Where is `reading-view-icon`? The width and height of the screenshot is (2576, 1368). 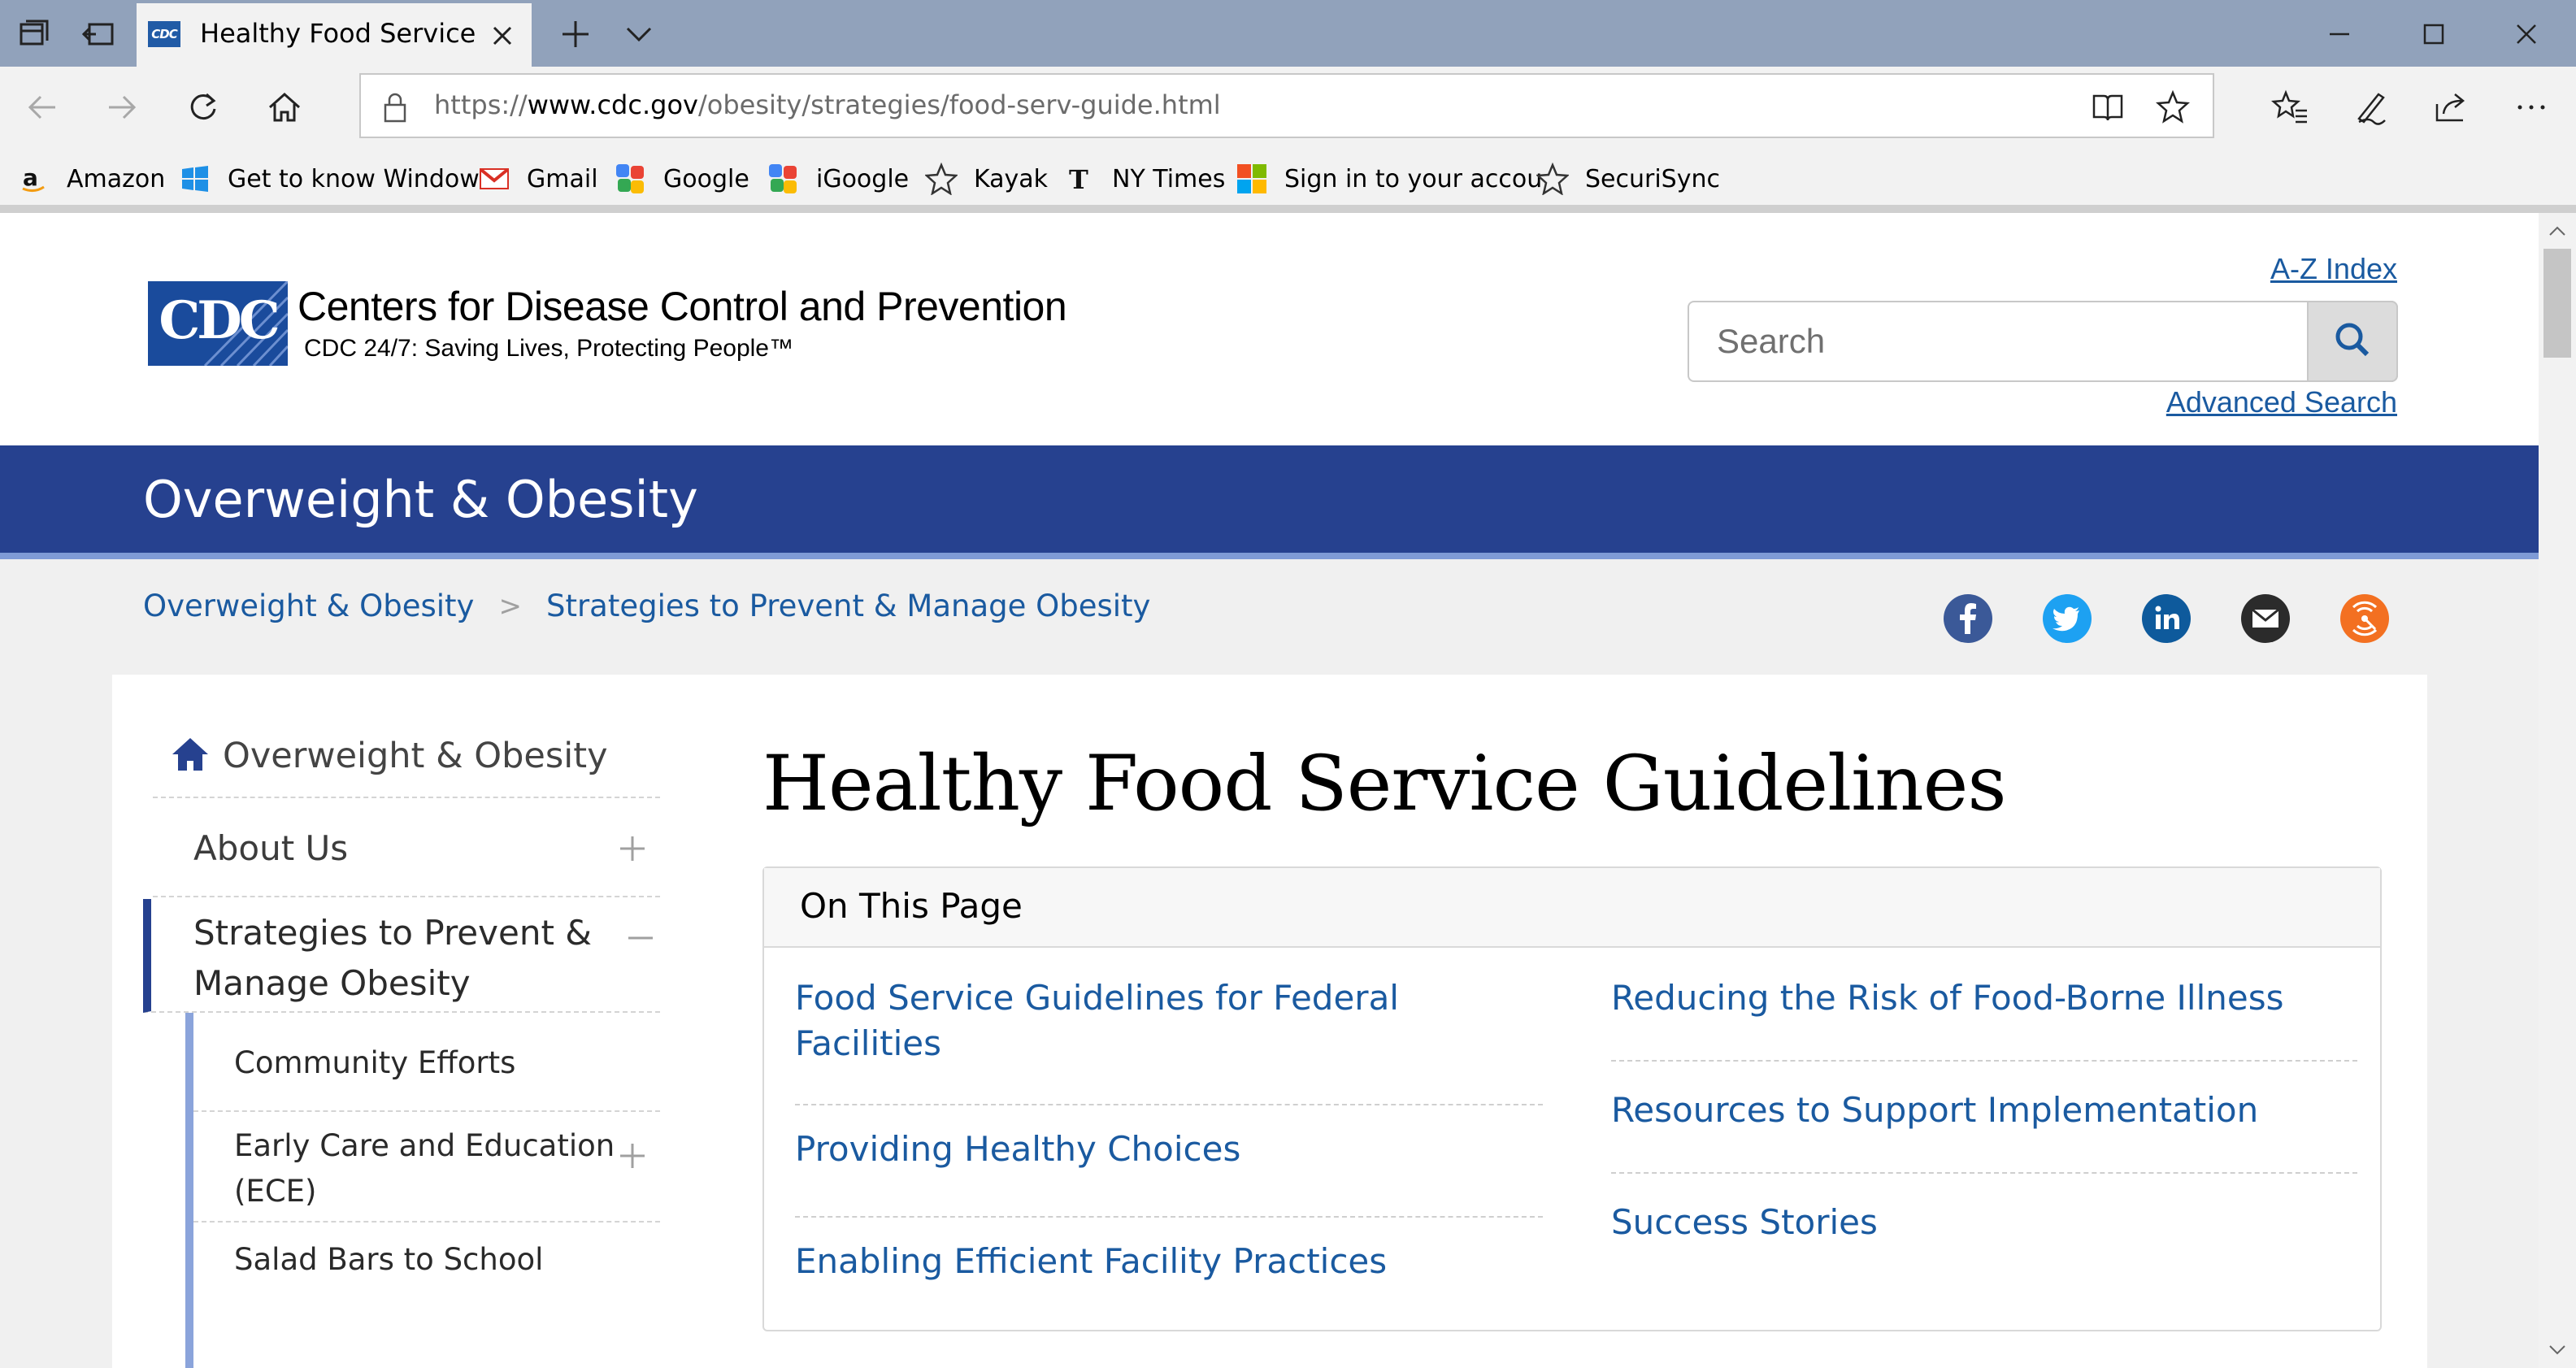
reading-view-icon is located at coordinates (2107, 107).